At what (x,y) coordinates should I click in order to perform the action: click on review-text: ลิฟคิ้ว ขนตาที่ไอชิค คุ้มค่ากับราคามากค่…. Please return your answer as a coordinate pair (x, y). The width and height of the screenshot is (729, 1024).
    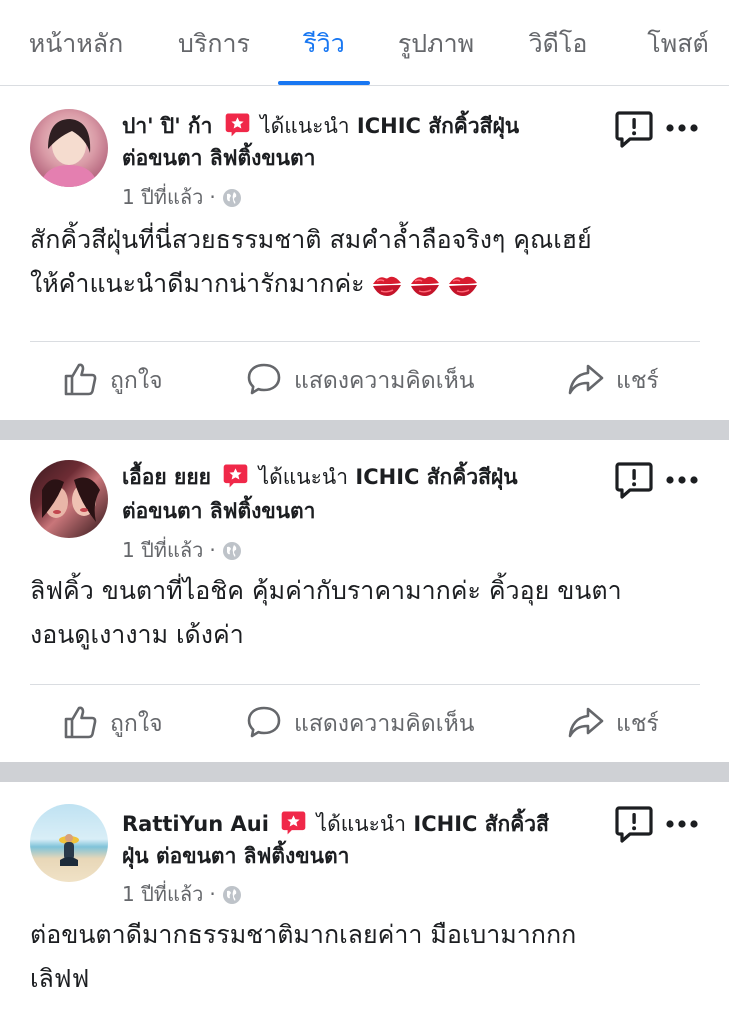
    Looking at the image, I should click on (370, 613).